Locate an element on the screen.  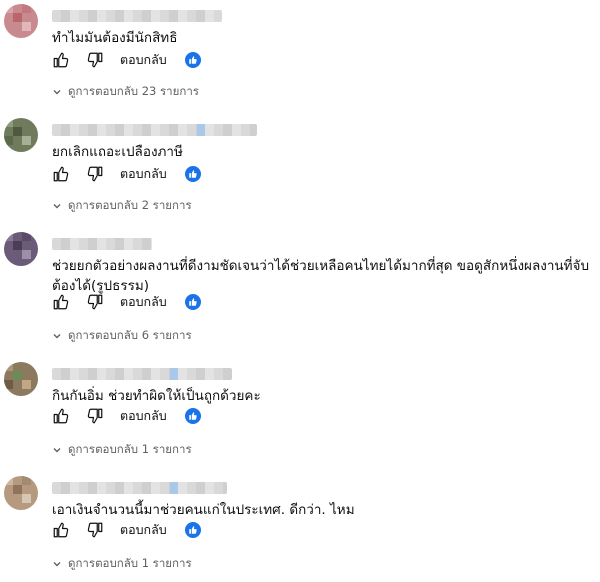
comment-text: ทำไมมันต้องมีนักสิทธิ is located at coordinates (115, 38).